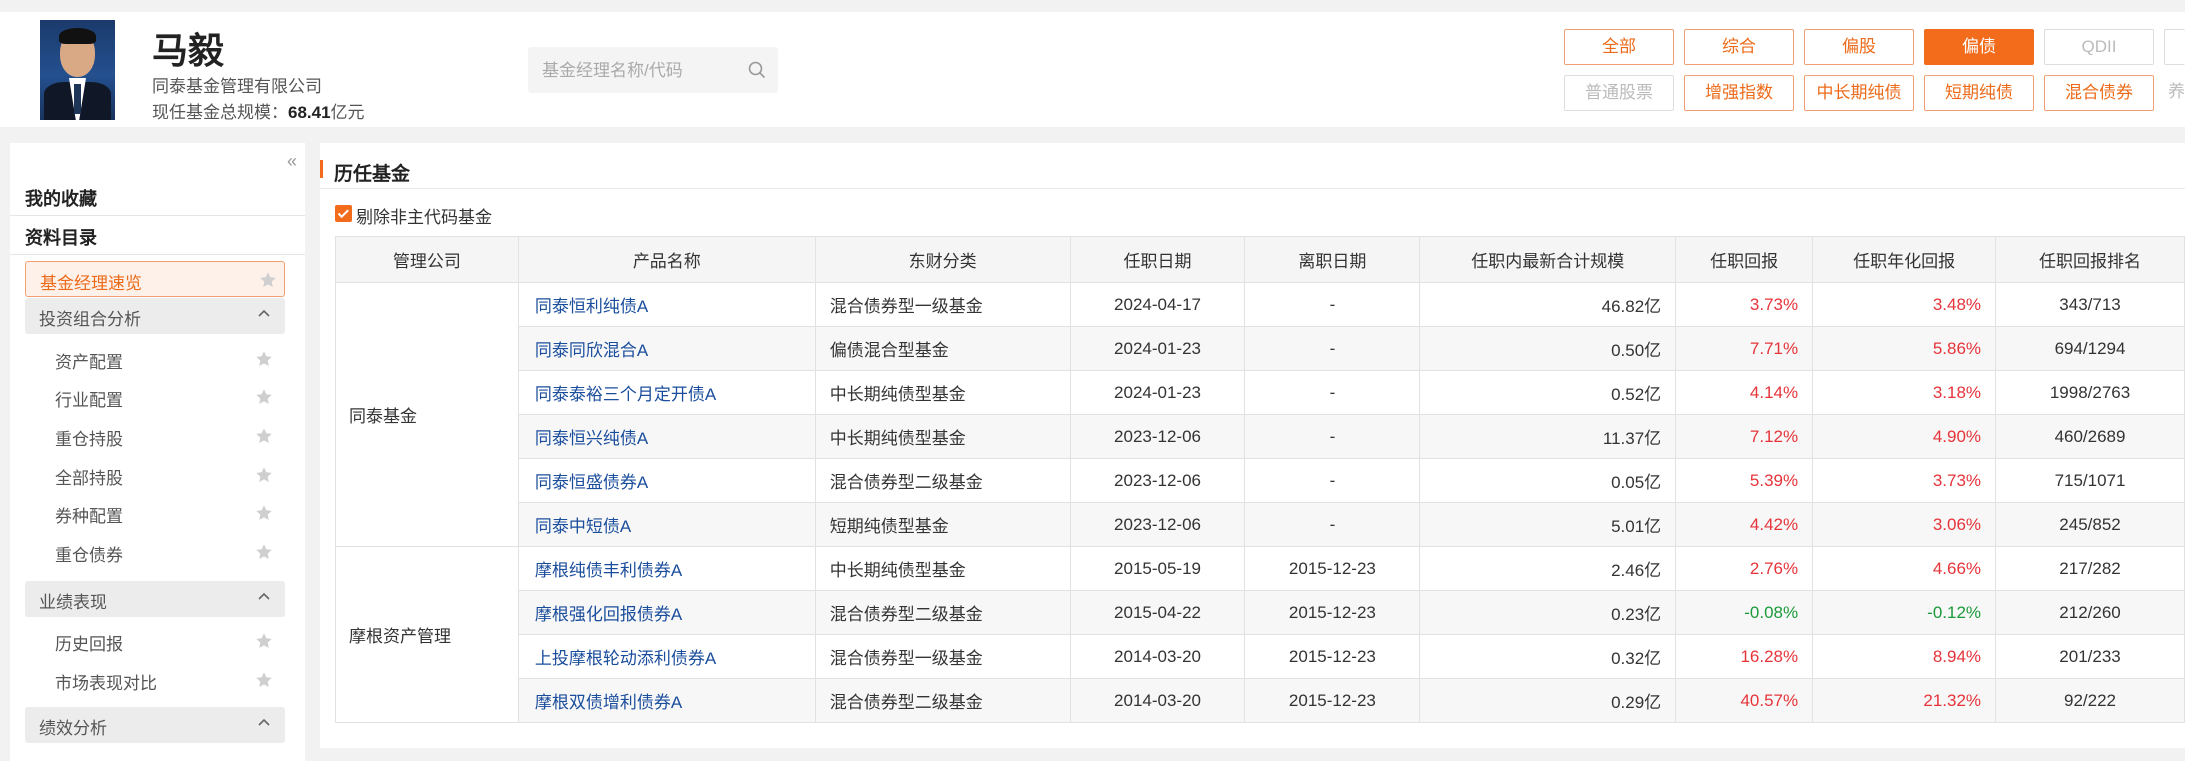 The width and height of the screenshot is (2185, 761). What do you see at coordinates (1739, 93) in the screenshot?
I see `filter-enhanced-index: 增强指数` at bounding box center [1739, 93].